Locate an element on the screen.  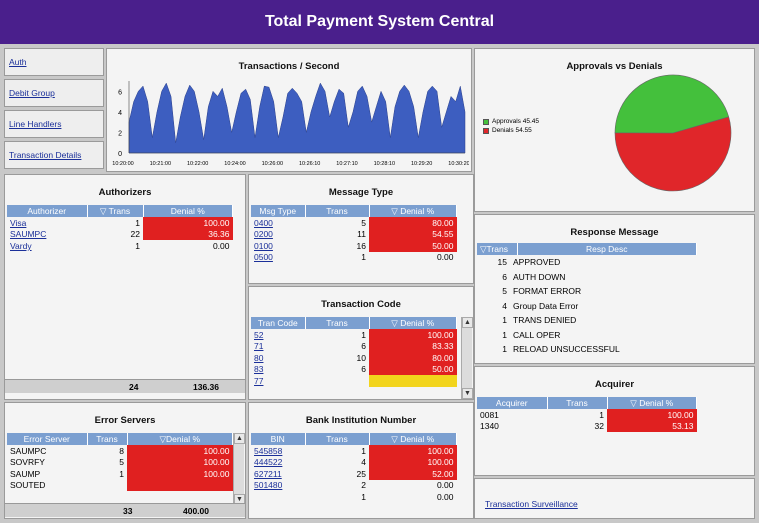
table-row: SAUMP 1 100.00 is located at coordinates (120, 474).